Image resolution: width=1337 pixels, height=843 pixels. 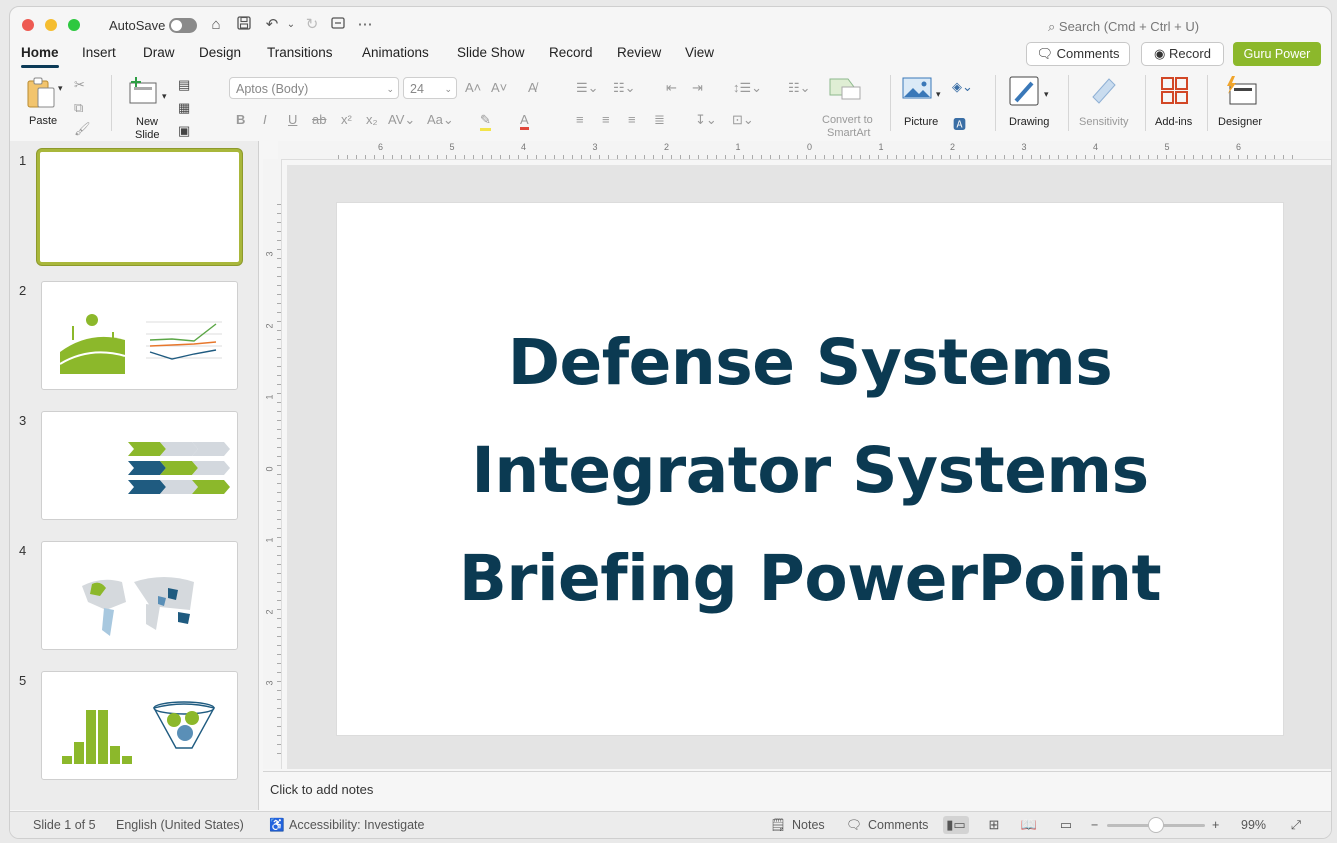 What do you see at coordinates (372, 119) in the screenshot?
I see `subscript-icon: x₂` at bounding box center [372, 119].